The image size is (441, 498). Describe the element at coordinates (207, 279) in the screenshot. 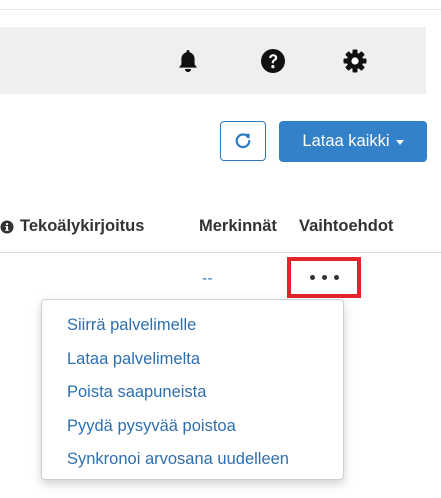

I see `marks-cell: --` at that location.